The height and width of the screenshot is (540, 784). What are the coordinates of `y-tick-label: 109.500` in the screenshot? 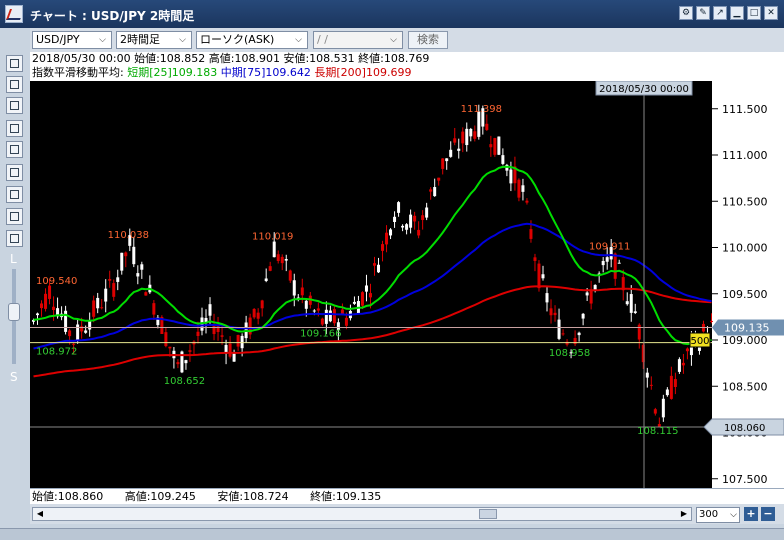 It's located at (745, 294).